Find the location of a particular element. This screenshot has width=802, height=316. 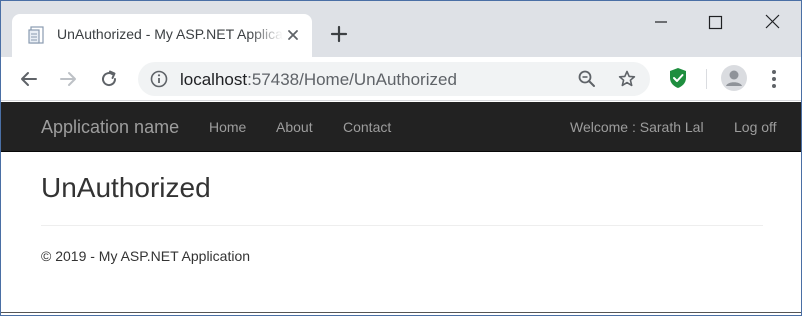

more-vert-icon is located at coordinates (774, 79).